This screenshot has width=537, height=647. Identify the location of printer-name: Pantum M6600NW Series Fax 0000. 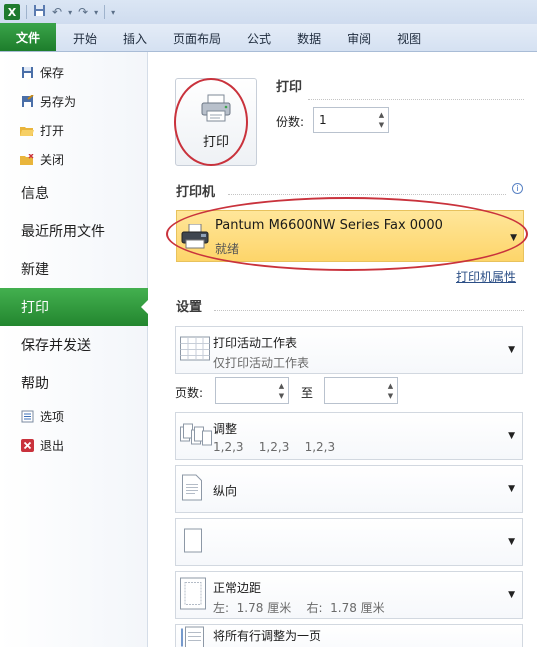
(329, 225).